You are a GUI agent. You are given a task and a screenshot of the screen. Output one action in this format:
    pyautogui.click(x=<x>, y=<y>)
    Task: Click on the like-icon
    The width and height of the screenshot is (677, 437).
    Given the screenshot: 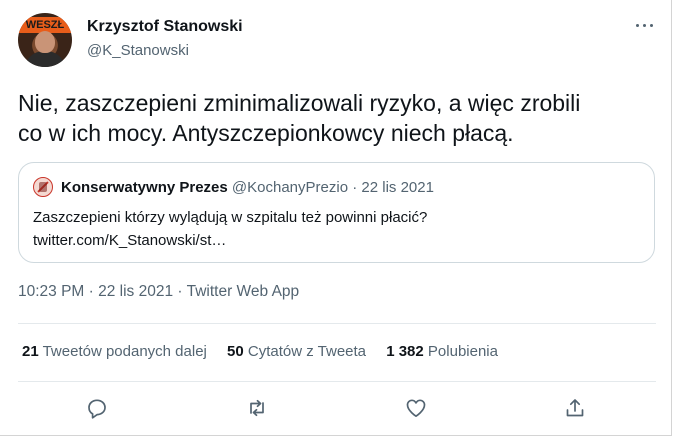 What is the action you would take?
    pyautogui.click(x=416, y=408)
    